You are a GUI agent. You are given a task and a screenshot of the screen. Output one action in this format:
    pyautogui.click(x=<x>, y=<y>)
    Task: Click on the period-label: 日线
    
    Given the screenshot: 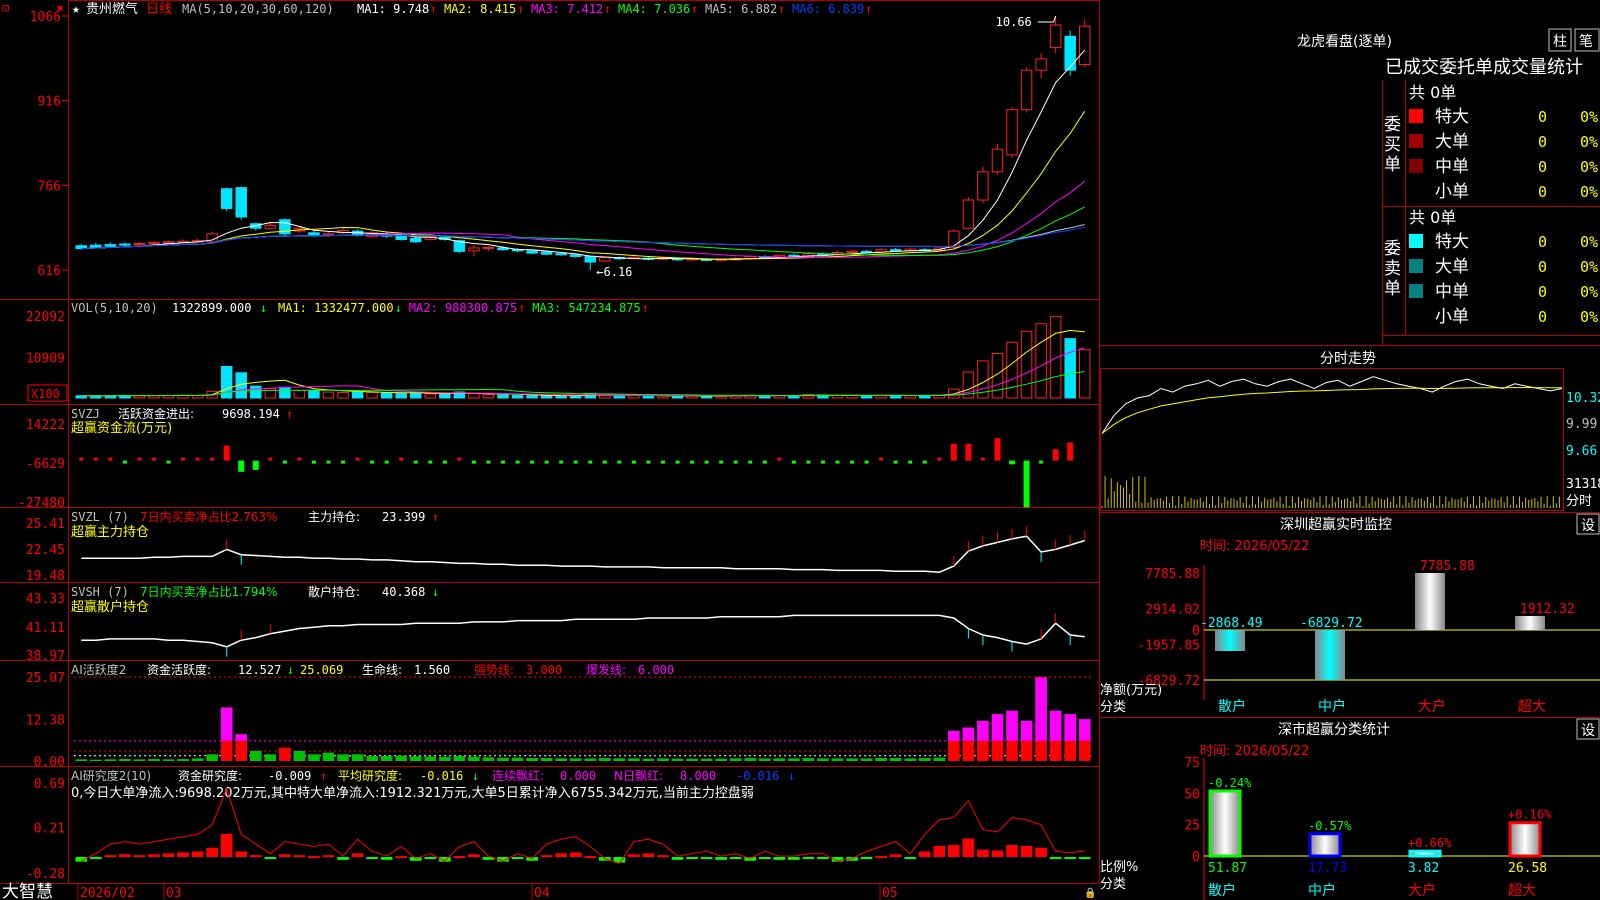 What is the action you would take?
    pyautogui.click(x=159, y=9)
    